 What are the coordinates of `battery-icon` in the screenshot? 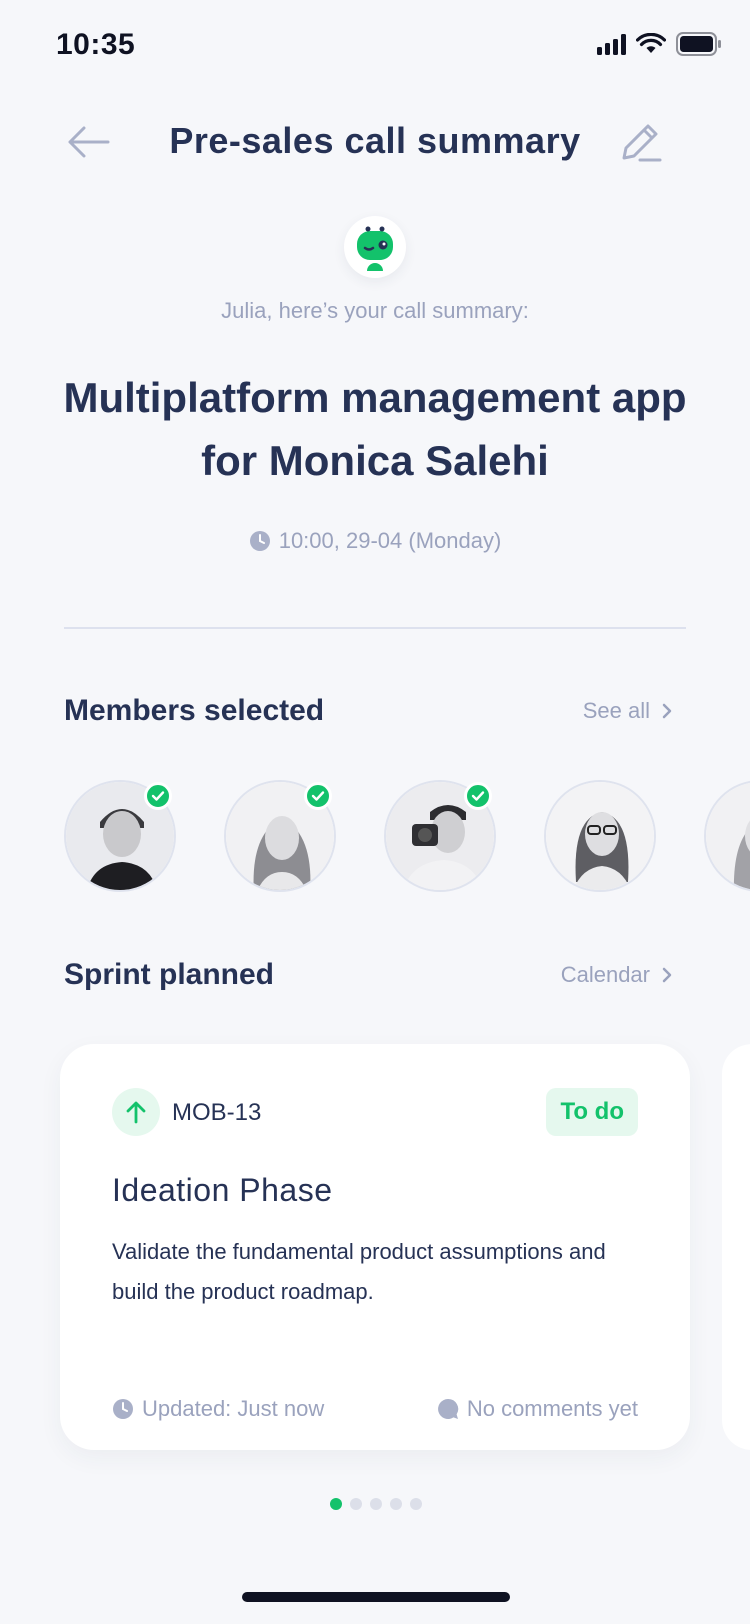 It's located at (698, 44).